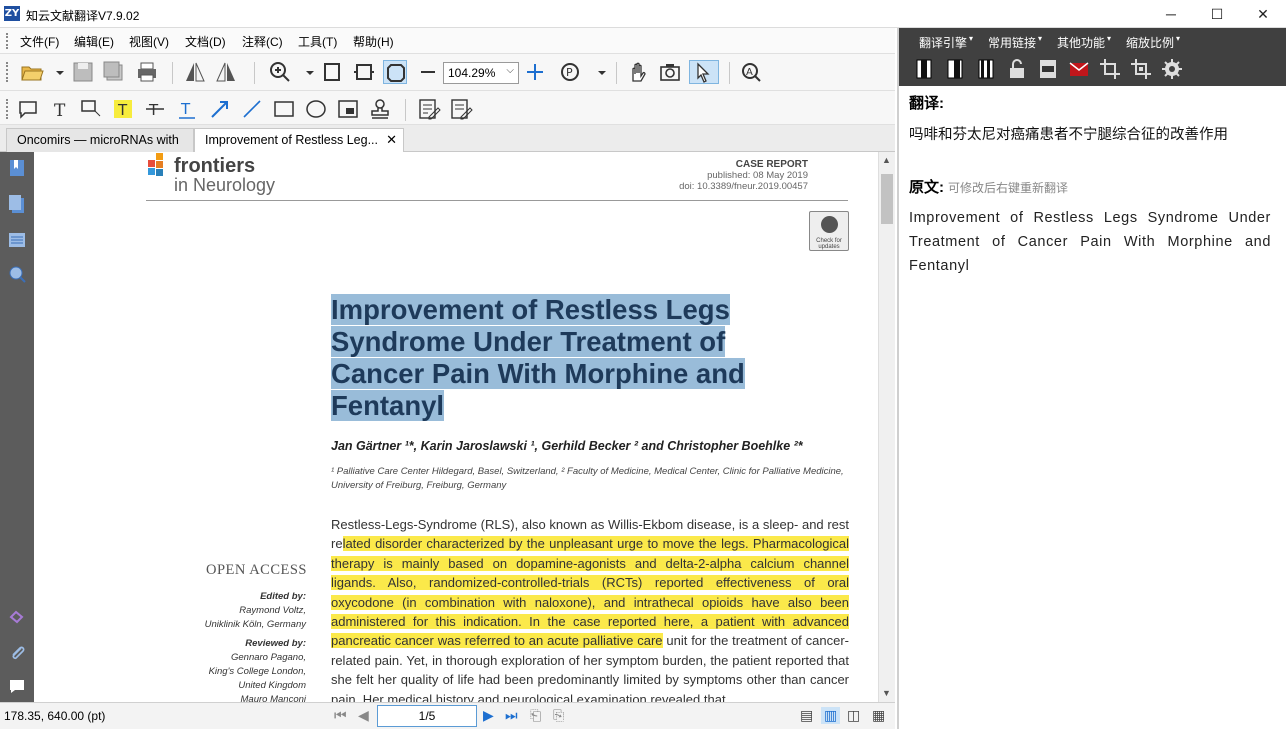 This screenshot has width=1286, height=729. What do you see at coordinates (831, 715) in the screenshot?
I see `continuous-view-icon: ▥` at bounding box center [831, 715].